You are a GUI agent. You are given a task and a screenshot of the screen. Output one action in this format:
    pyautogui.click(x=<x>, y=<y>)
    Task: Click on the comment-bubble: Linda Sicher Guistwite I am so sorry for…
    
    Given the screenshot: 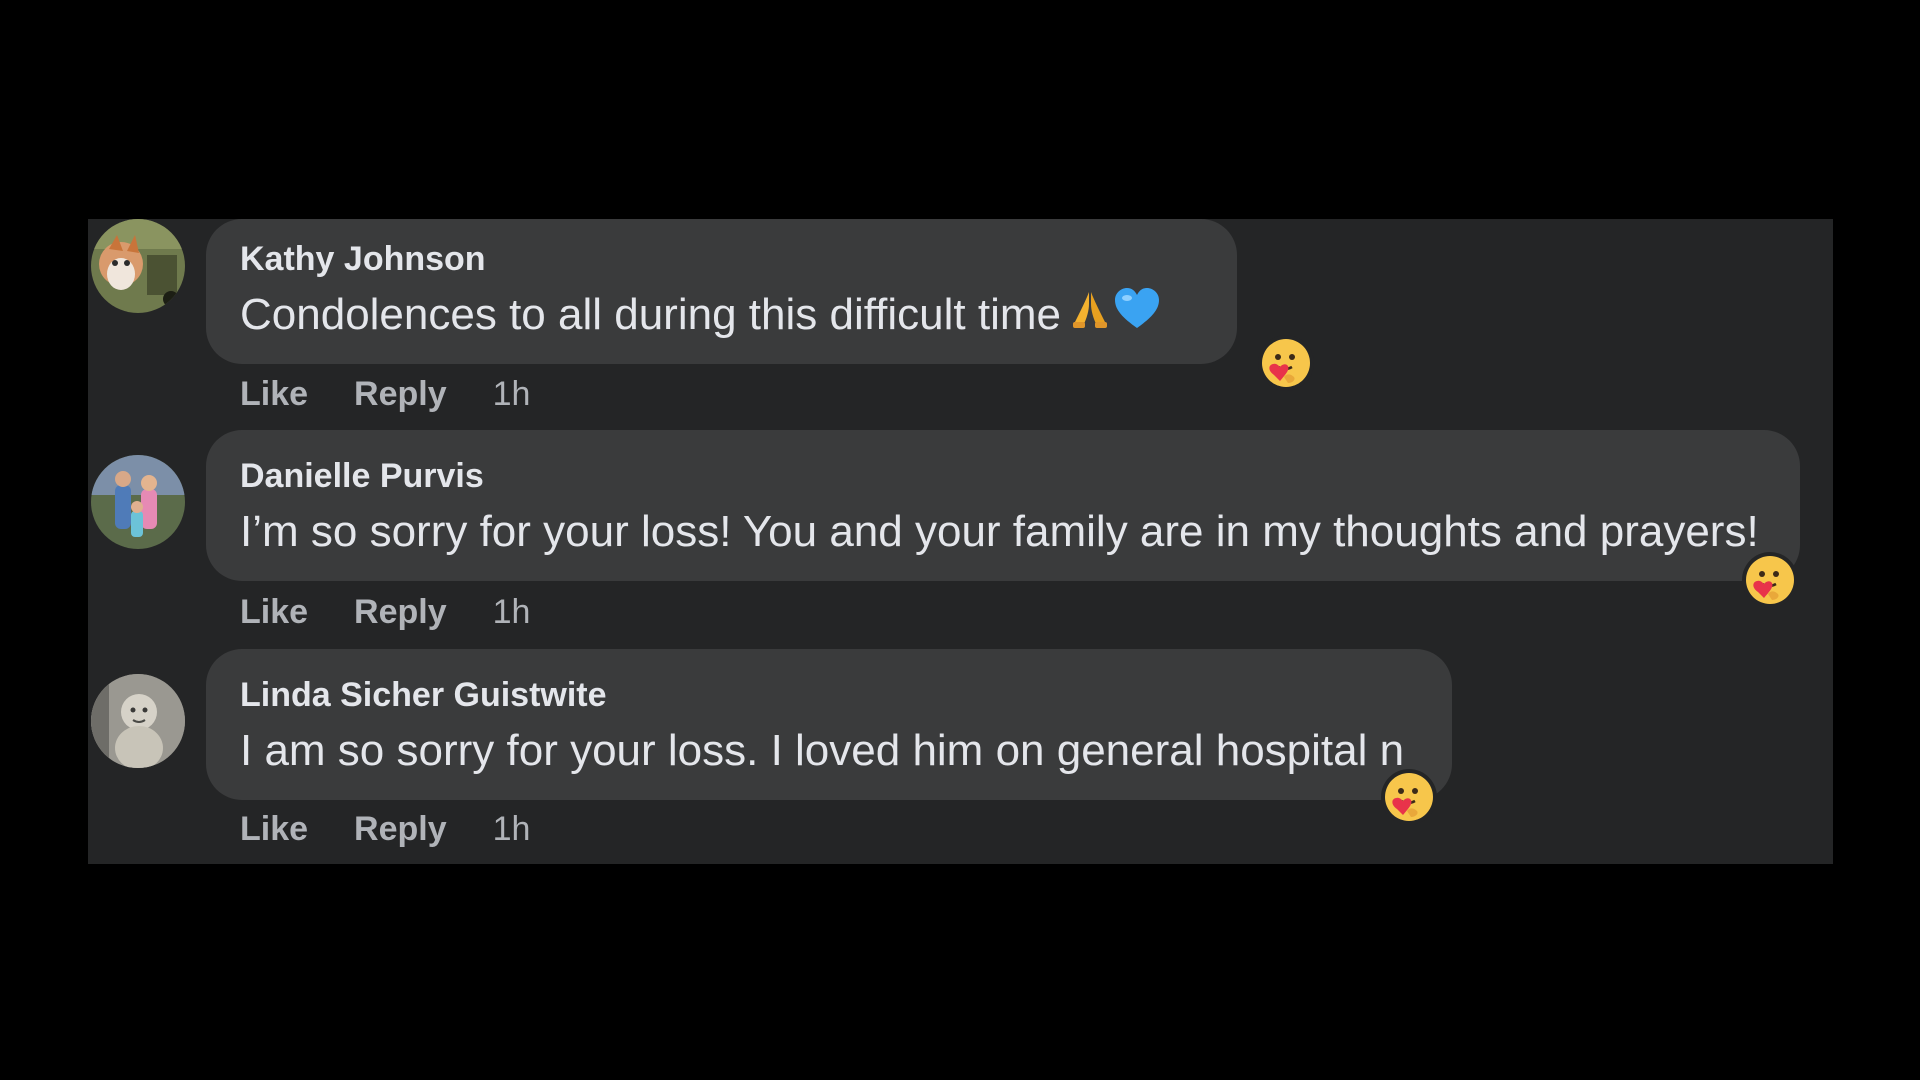 What is the action you would take?
    pyautogui.click(x=829, y=724)
    